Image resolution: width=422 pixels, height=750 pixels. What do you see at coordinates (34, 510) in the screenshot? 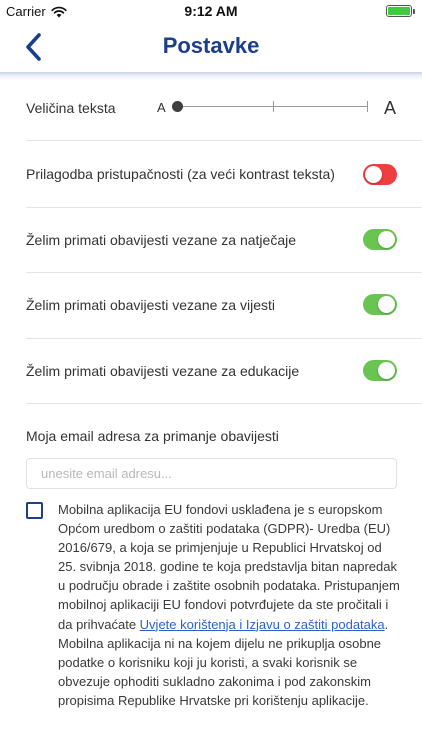
I see `consent-checkbox` at bounding box center [34, 510].